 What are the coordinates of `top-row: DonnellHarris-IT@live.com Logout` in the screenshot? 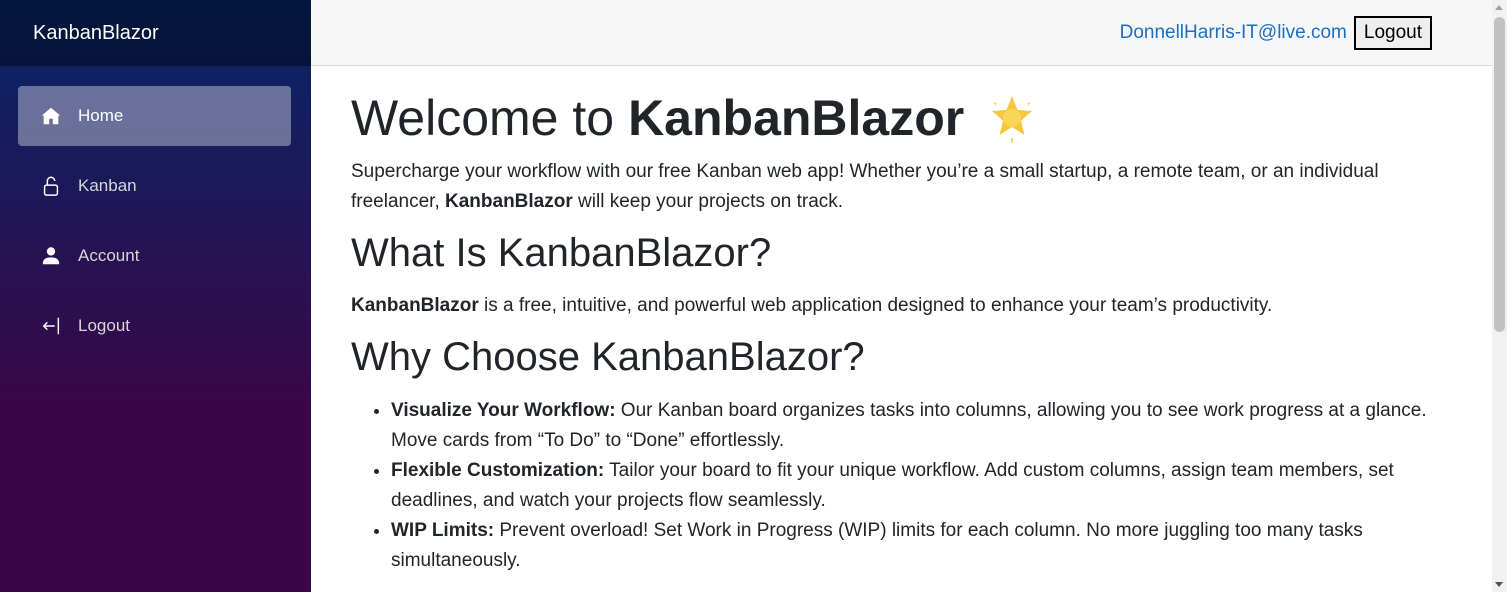 It's located at (901, 33).